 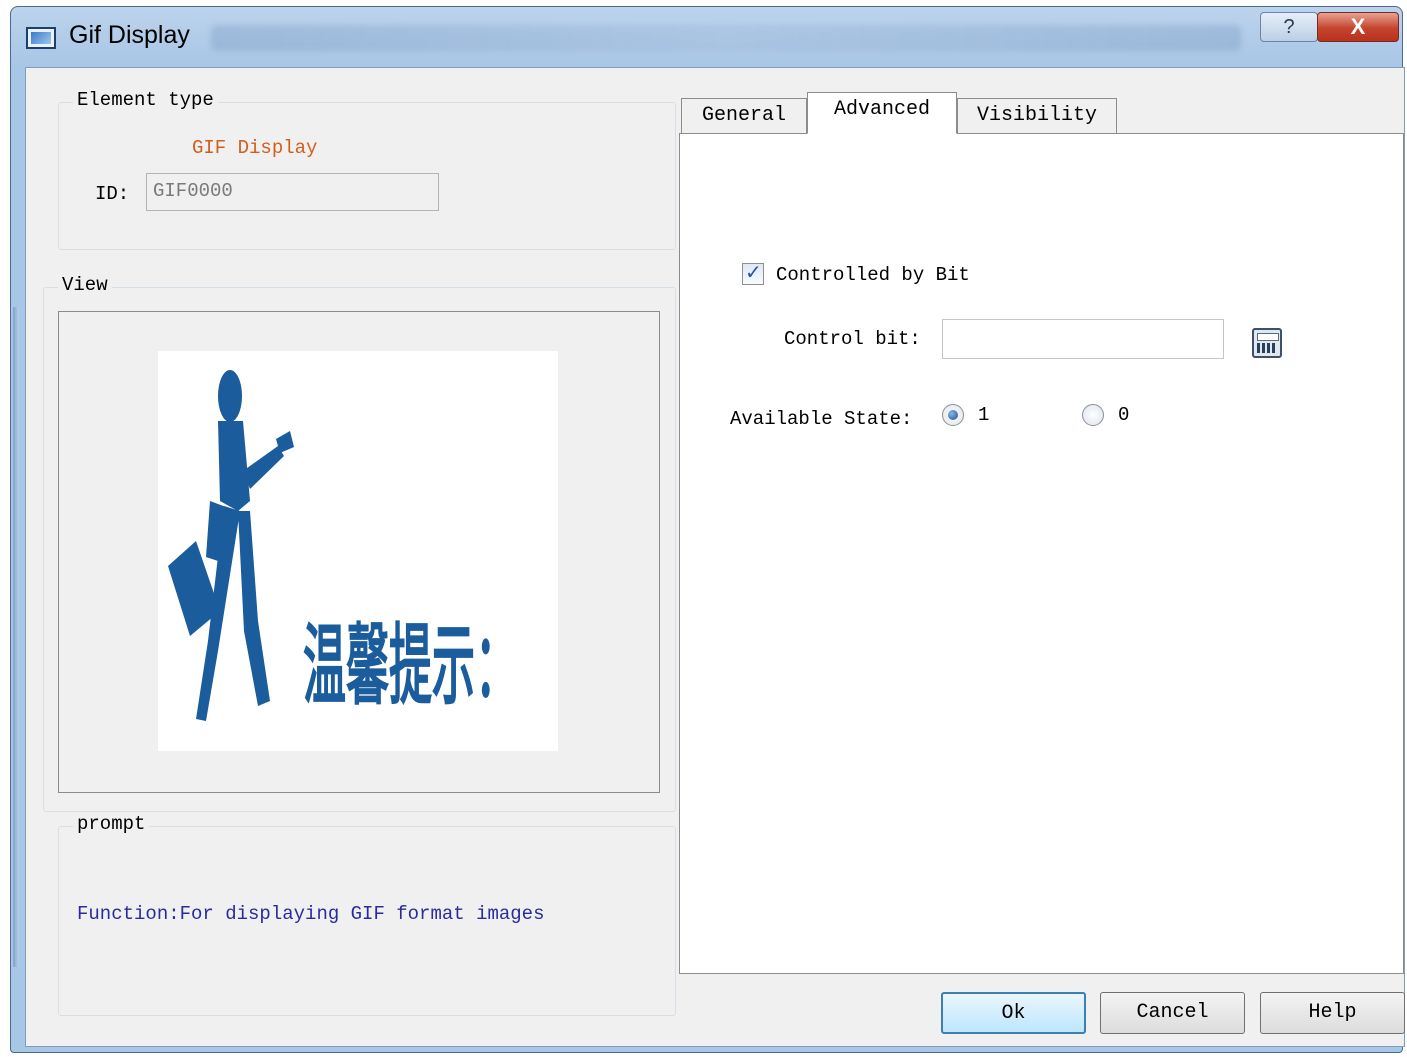 What do you see at coordinates (1124, 415) in the screenshot?
I see `state-0-label: 0` at bounding box center [1124, 415].